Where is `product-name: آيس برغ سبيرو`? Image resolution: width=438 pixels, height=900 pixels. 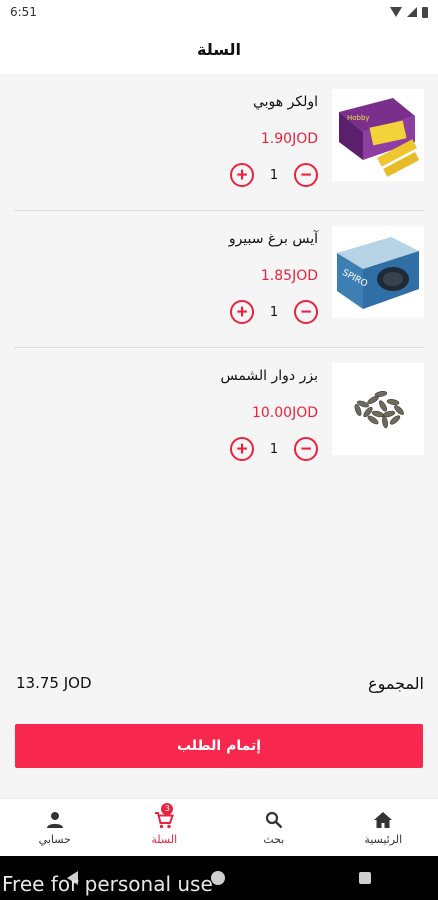
product-name: آيس برغ سبيرو is located at coordinates (273, 239).